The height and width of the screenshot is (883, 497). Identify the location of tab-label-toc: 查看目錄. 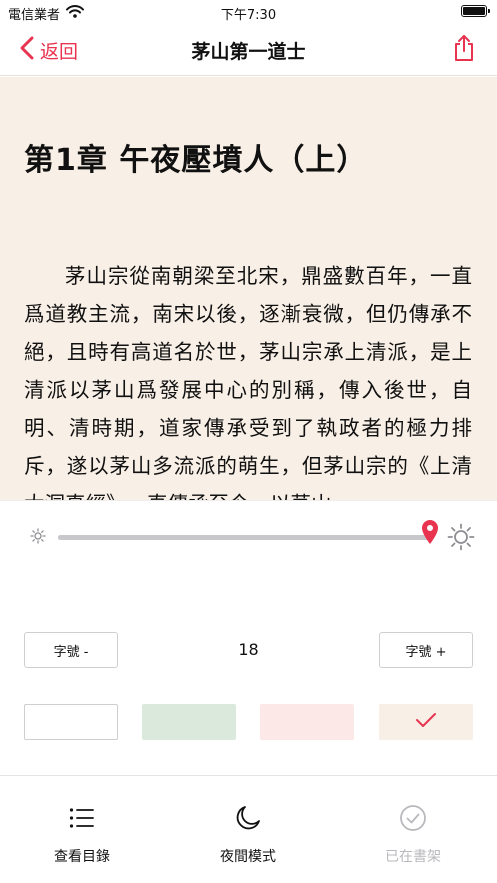
(82, 857).